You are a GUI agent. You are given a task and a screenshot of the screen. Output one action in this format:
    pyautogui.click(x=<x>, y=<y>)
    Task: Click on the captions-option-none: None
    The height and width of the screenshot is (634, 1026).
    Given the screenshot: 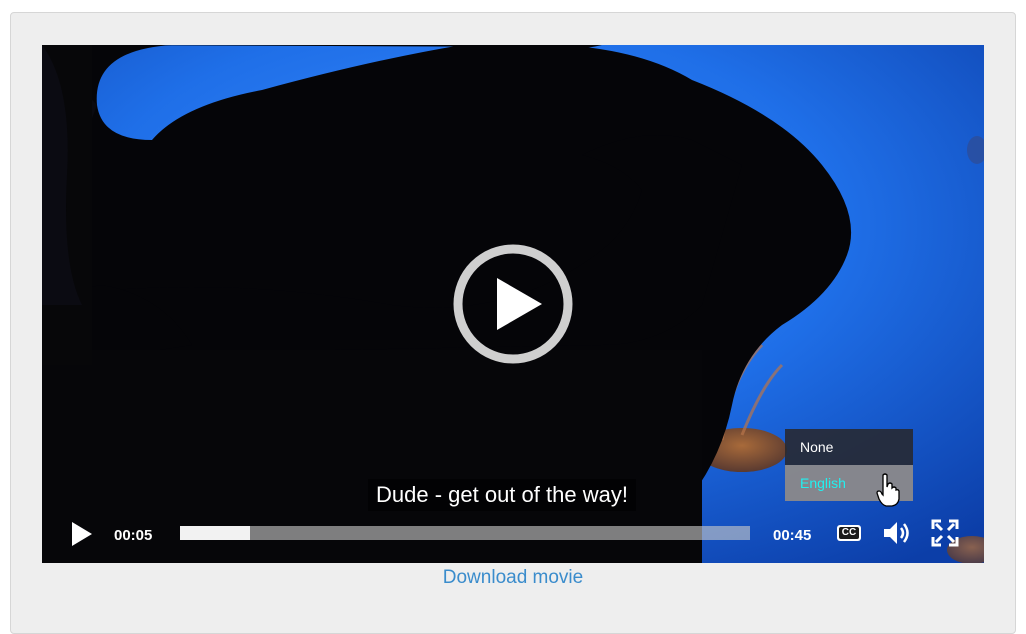 What is the action you would take?
    pyautogui.click(x=849, y=447)
    